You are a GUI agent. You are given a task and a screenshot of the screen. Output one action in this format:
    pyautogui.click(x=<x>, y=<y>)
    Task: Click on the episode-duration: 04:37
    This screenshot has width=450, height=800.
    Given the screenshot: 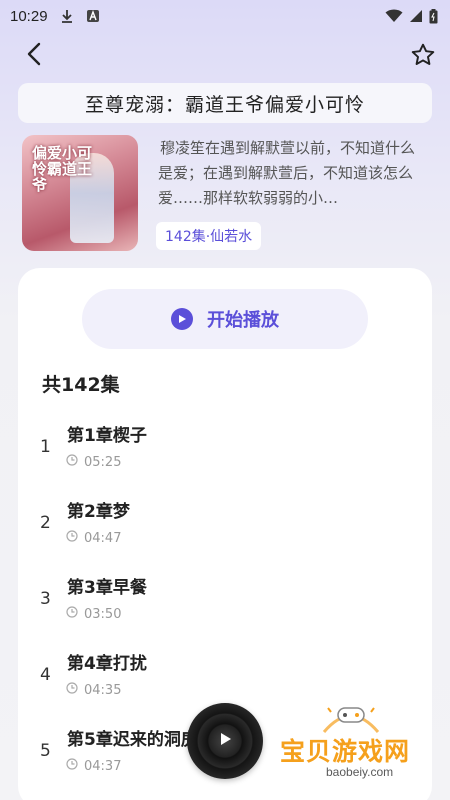 What is the action you would take?
    pyautogui.click(x=93, y=766)
    